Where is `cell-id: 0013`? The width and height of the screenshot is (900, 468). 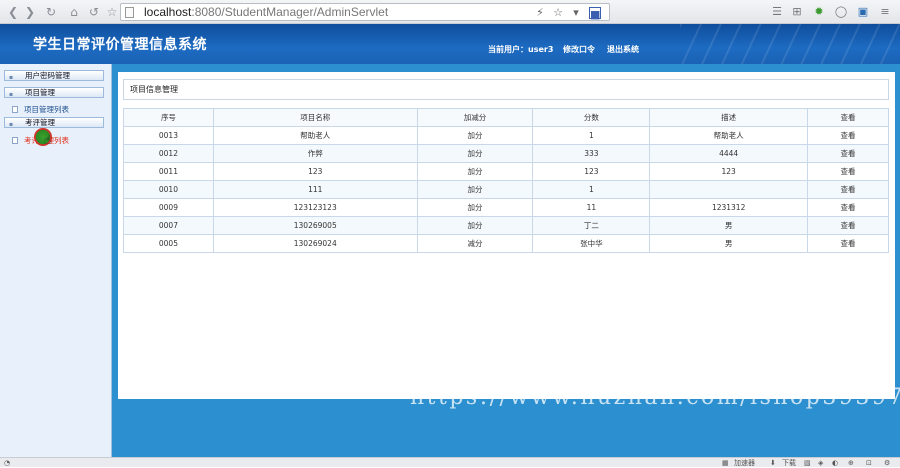
cell-id: 0013 is located at coordinates (168, 135).